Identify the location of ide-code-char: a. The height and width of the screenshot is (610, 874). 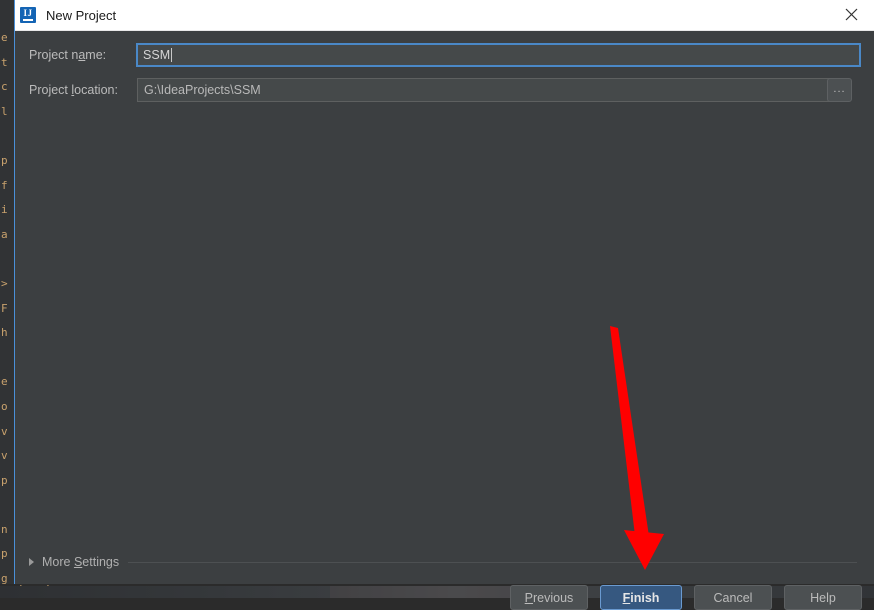
(4, 234).